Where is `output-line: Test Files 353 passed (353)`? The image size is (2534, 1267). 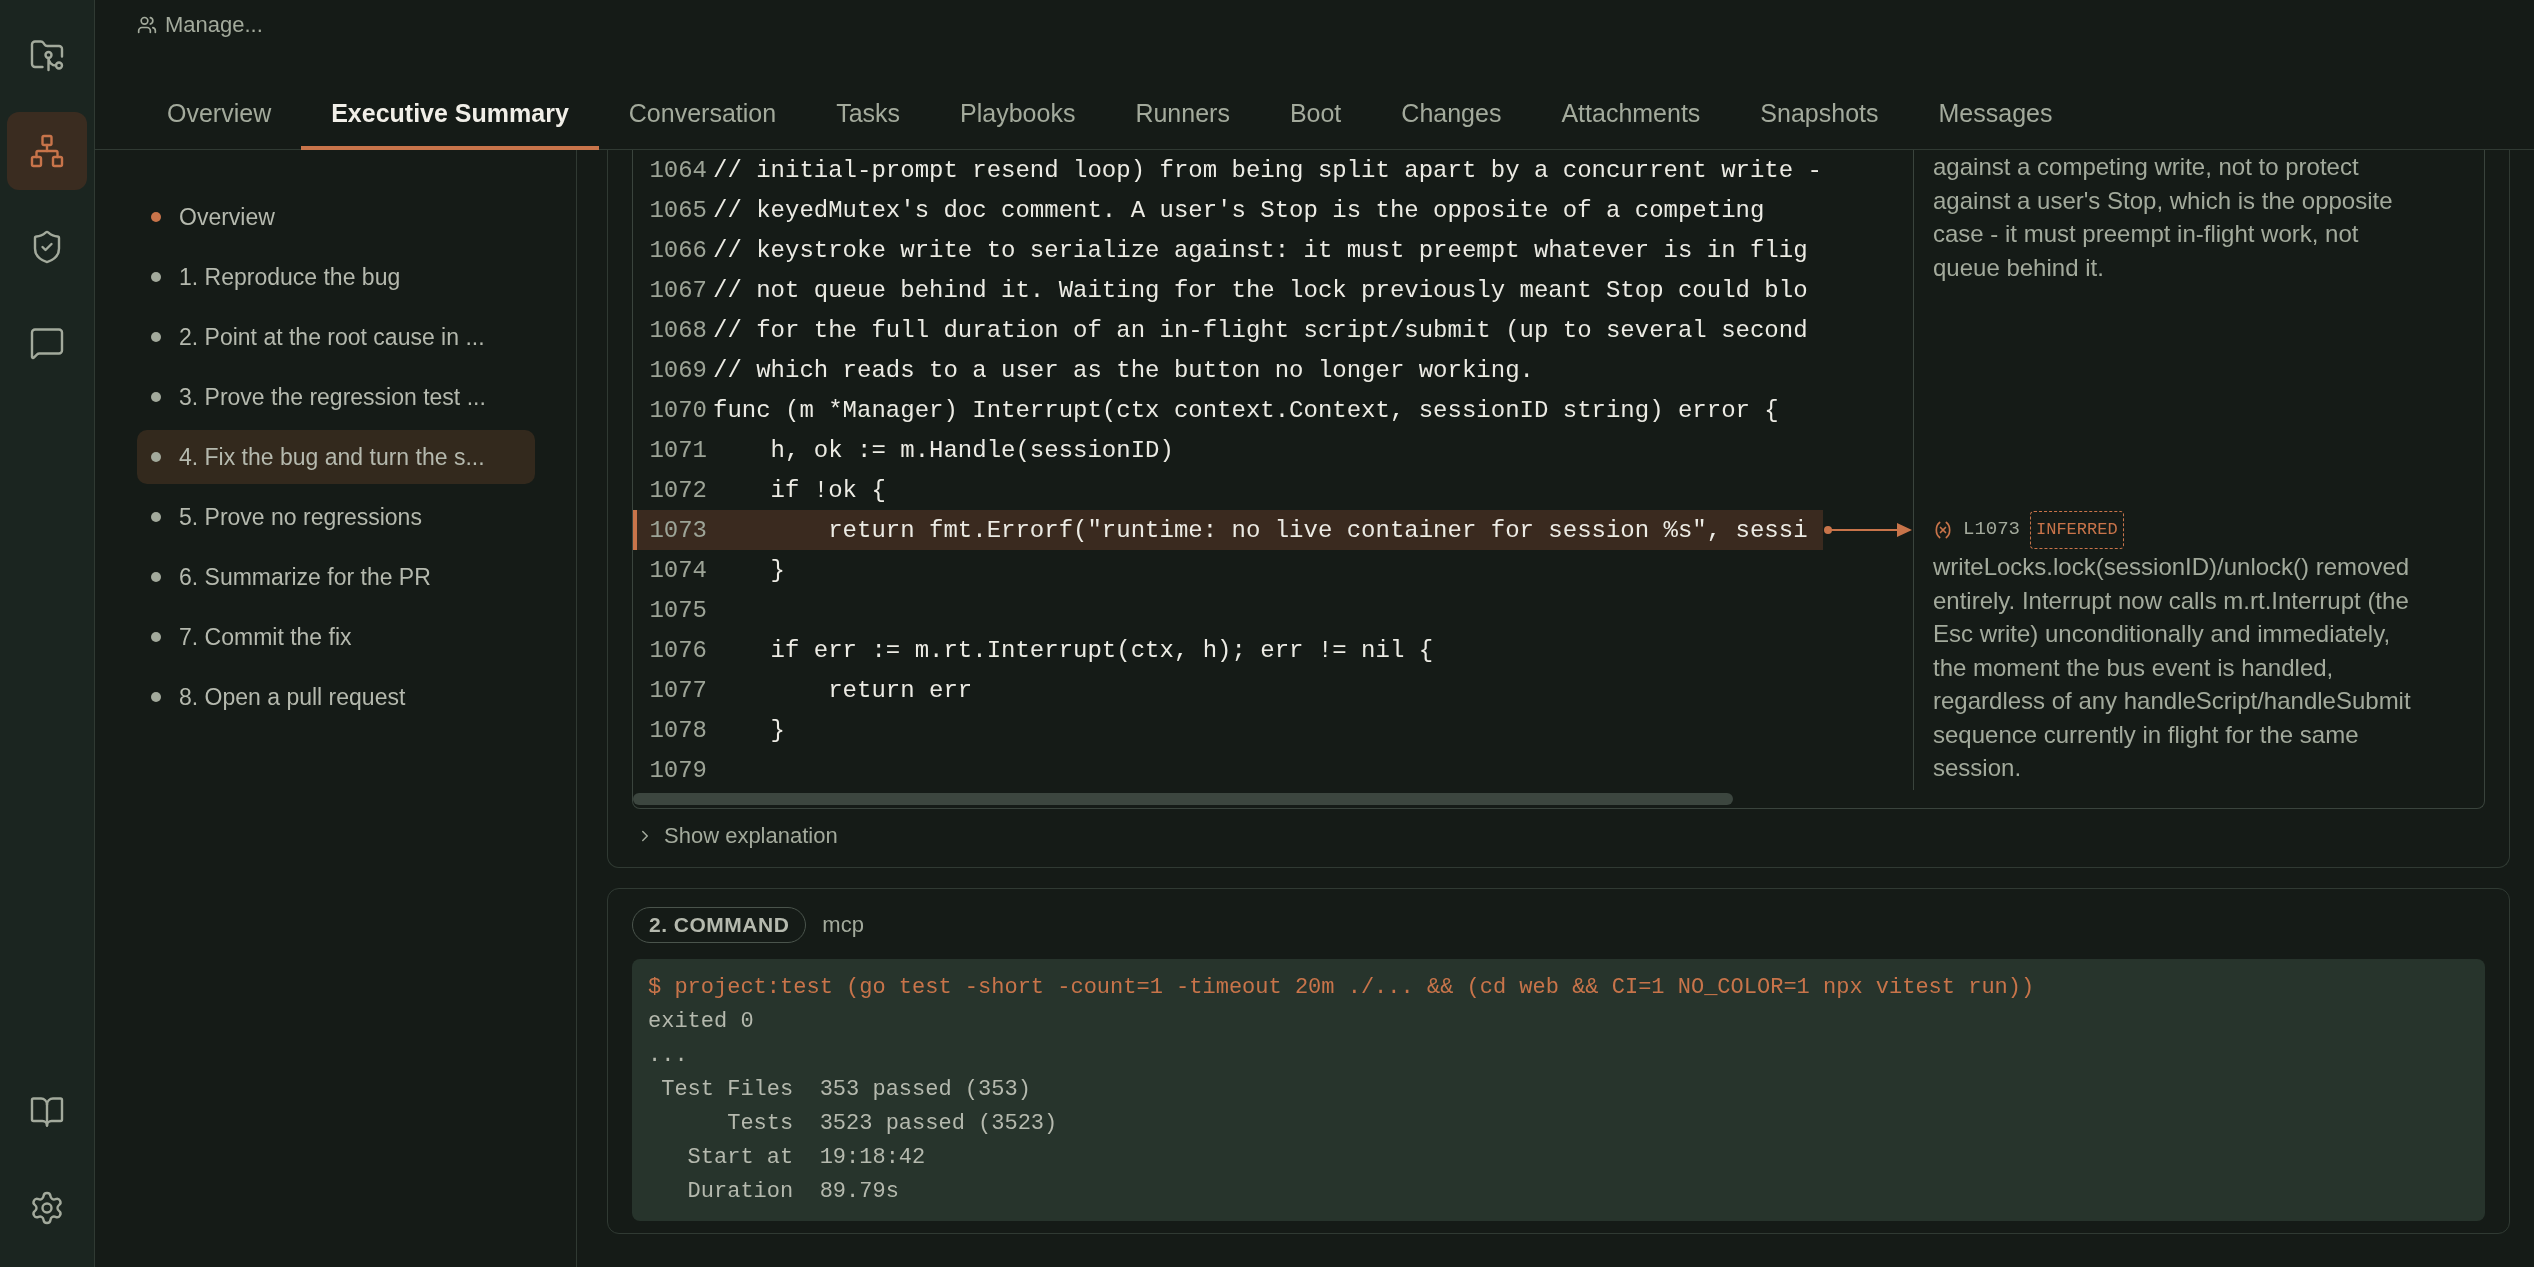
output-line: Test Files 353 passed (353) is located at coordinates (846, 1090).